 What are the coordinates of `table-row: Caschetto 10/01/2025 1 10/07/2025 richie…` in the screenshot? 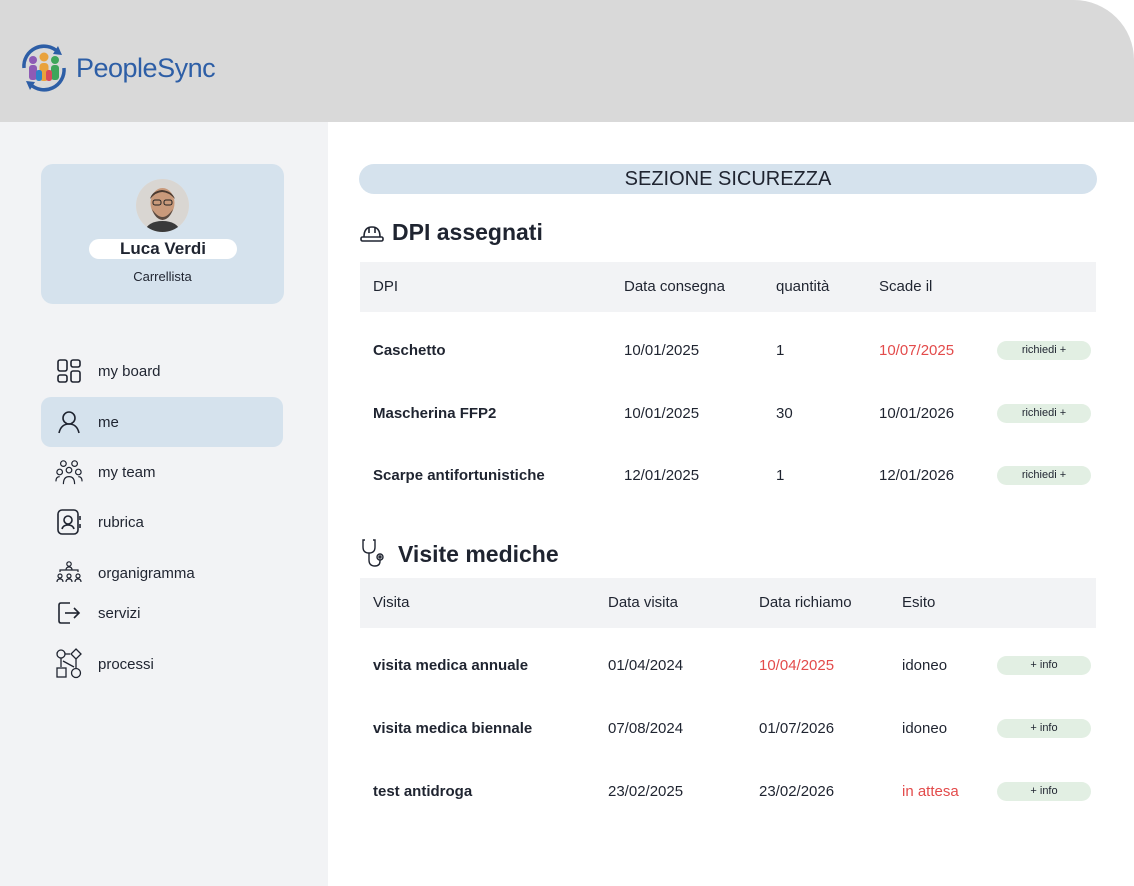 It's located at (728, 351).